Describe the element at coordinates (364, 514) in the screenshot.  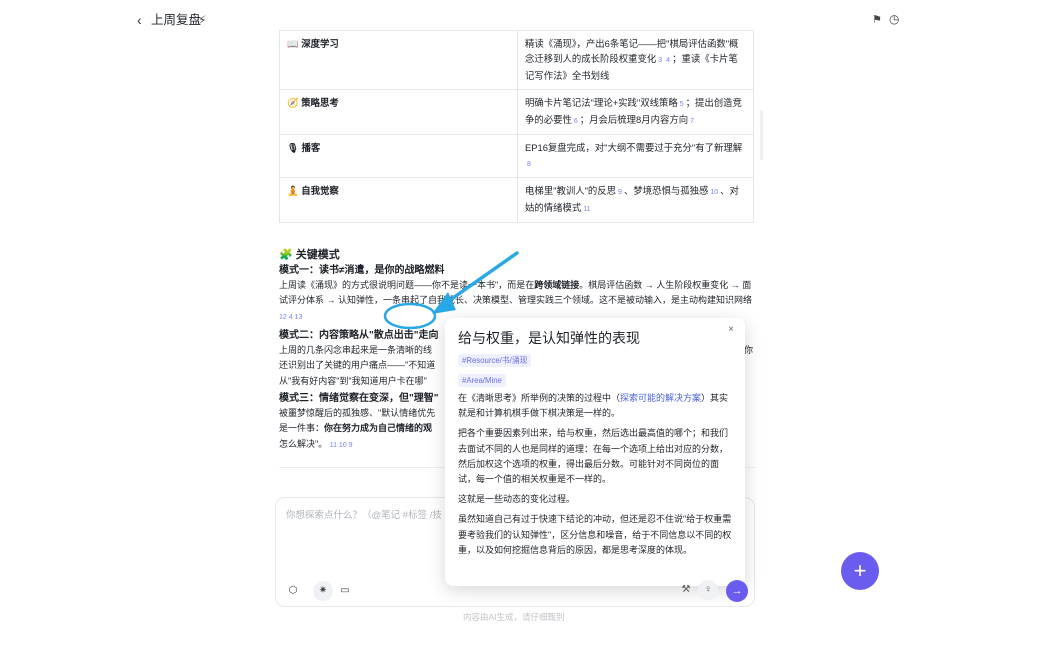
I see `chat-input: 你想探索点什么？（@笔记 #标签 /技` at that location.